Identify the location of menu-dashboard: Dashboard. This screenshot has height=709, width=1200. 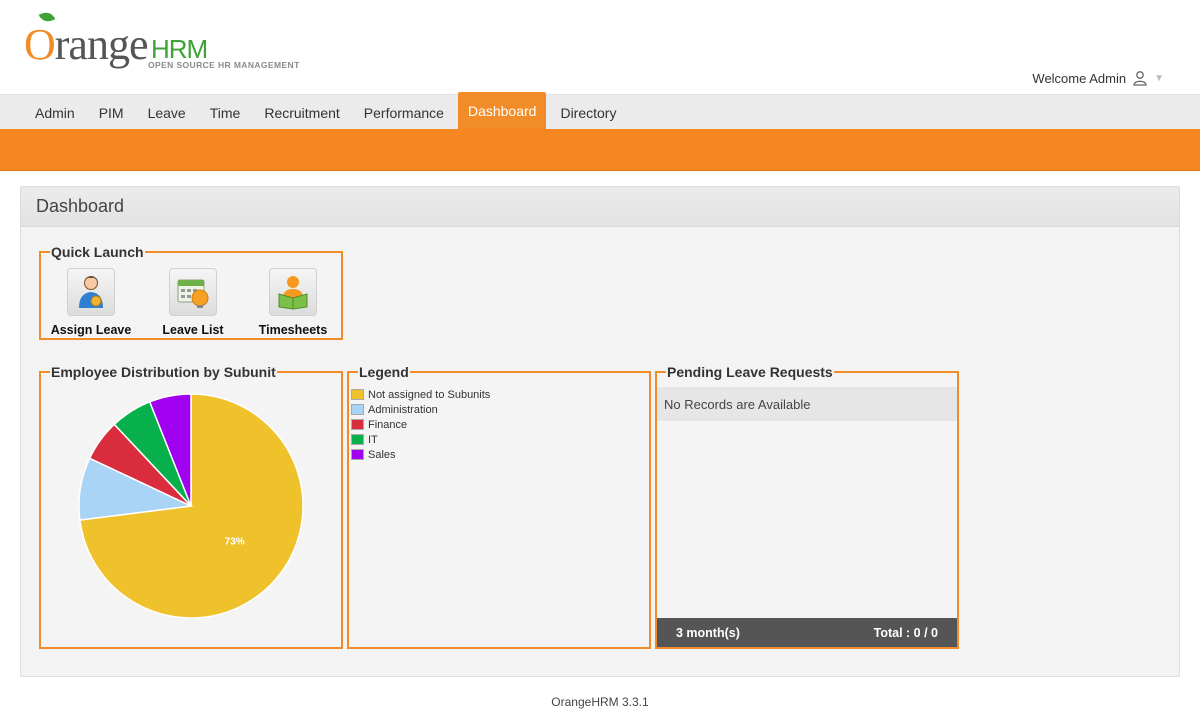
(502, 111).